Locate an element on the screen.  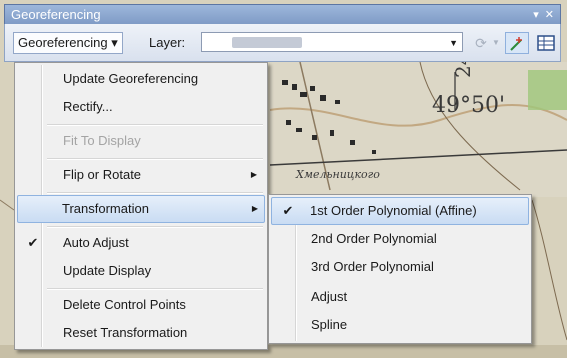
menu-item-update-display: Update Display is located at coordinates (141, 271).